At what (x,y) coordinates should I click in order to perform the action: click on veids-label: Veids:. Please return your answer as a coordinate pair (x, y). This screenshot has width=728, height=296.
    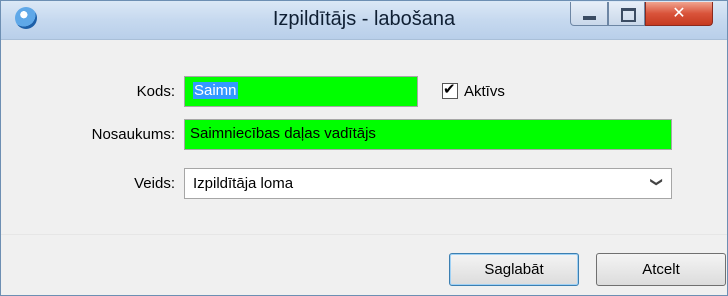
    Looking at the image, I should click on (154, 183).